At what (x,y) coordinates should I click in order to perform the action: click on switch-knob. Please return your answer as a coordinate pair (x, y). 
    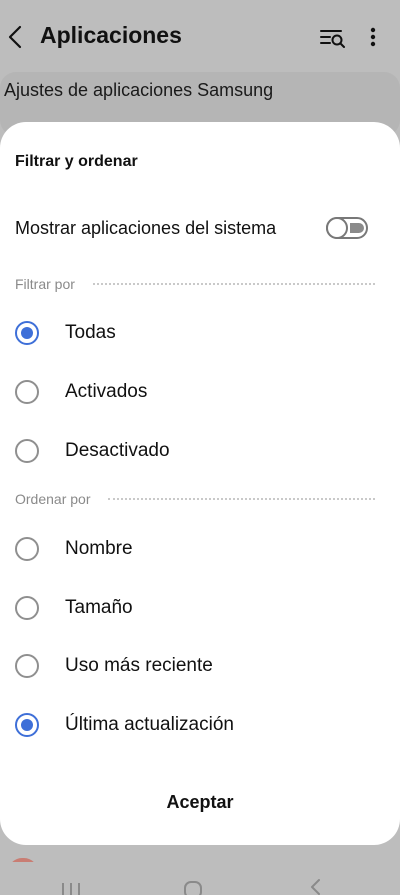
    Looking at the image, I should click on (337, 228).